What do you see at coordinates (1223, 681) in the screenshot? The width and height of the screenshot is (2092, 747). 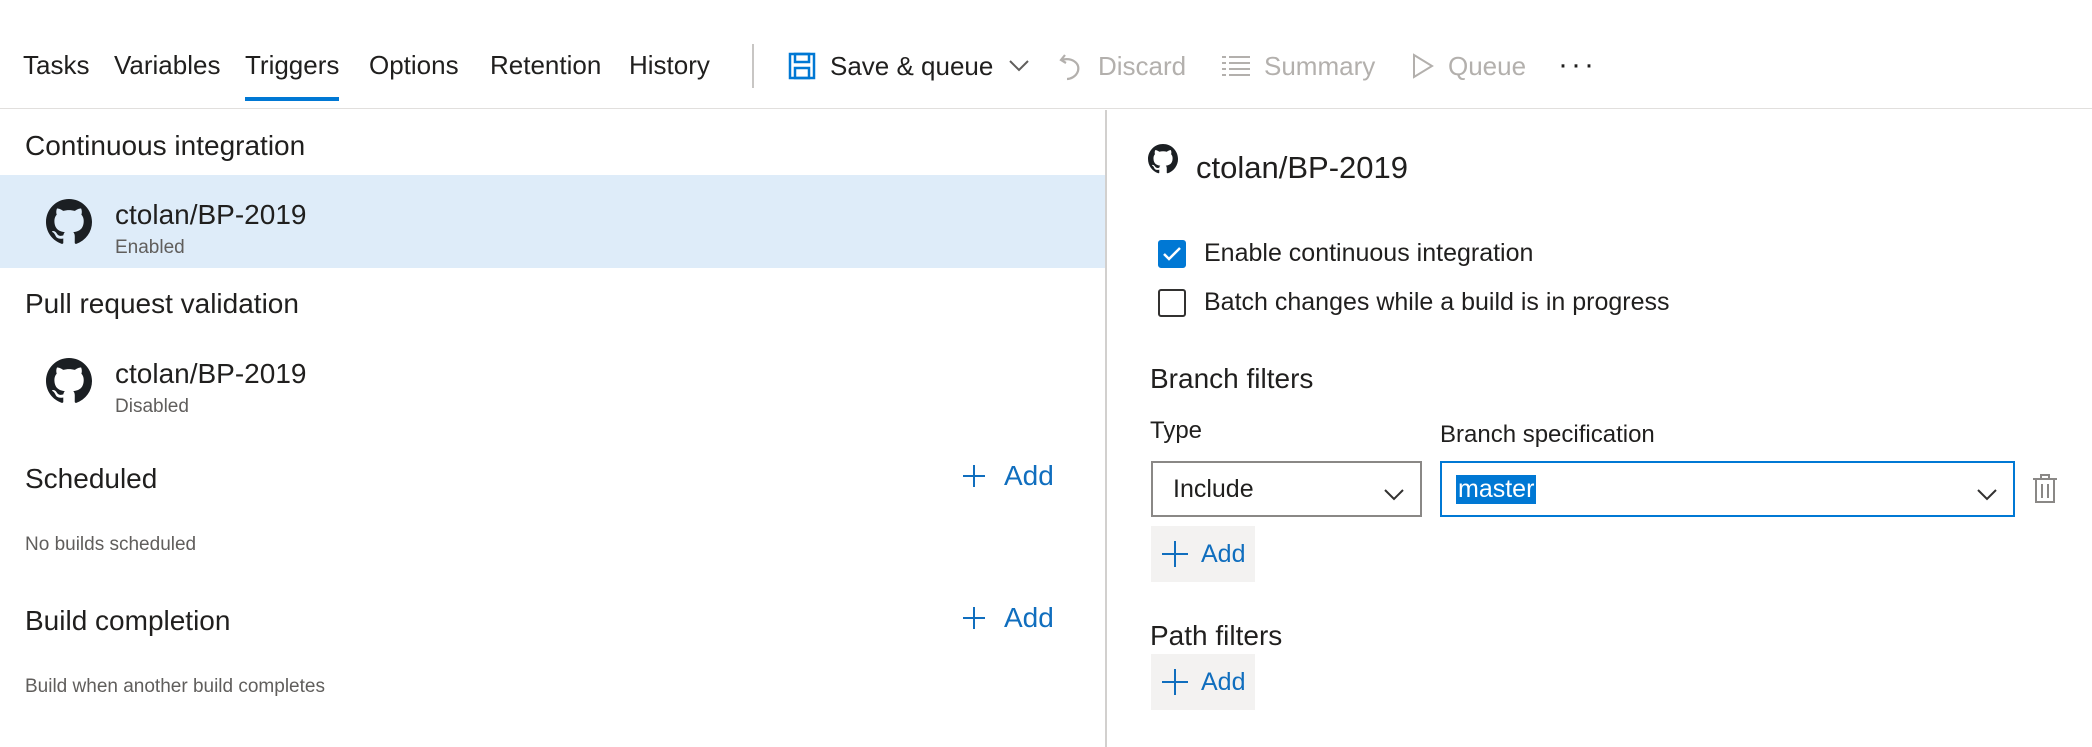 I see `add-path-filter-label: Add` at bounding box center [1223, 681].